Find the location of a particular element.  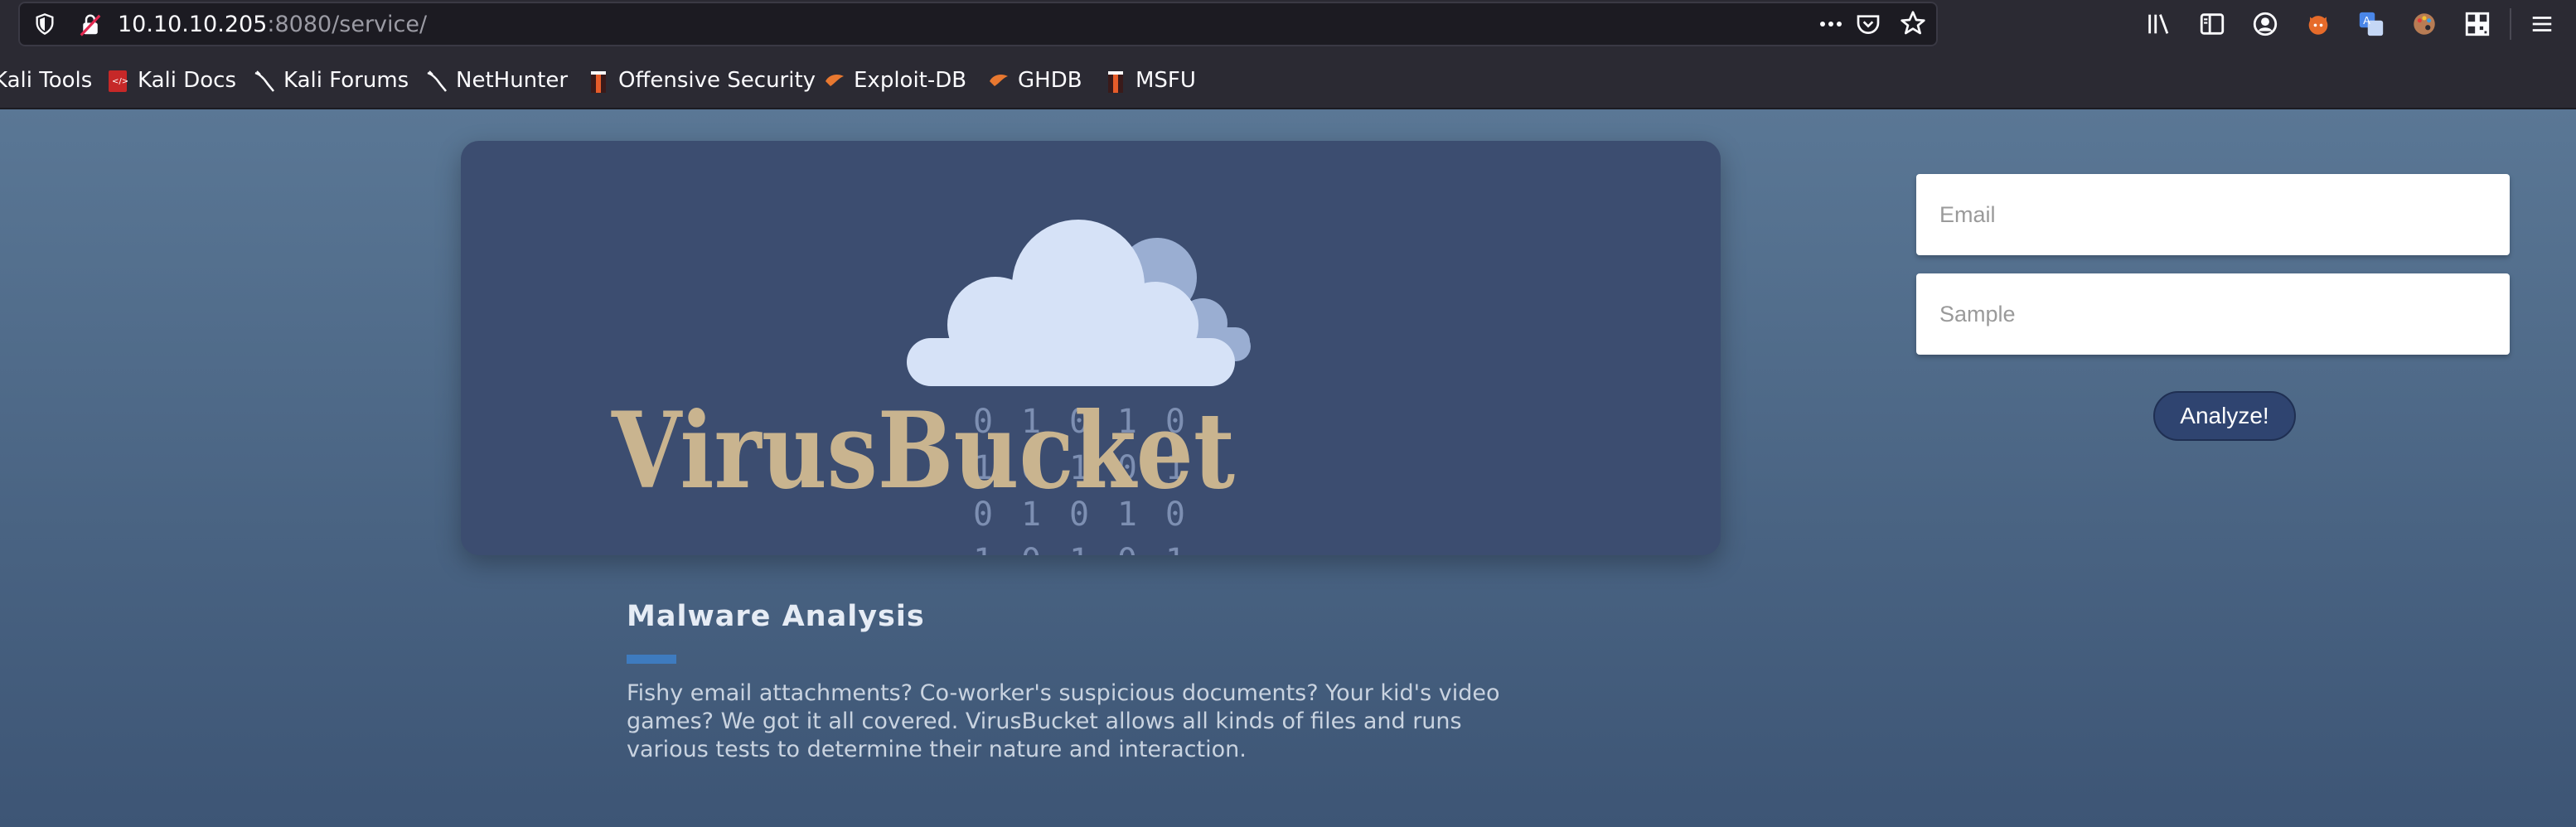

extension-fox-icon is located at coordinates (2318, 24).